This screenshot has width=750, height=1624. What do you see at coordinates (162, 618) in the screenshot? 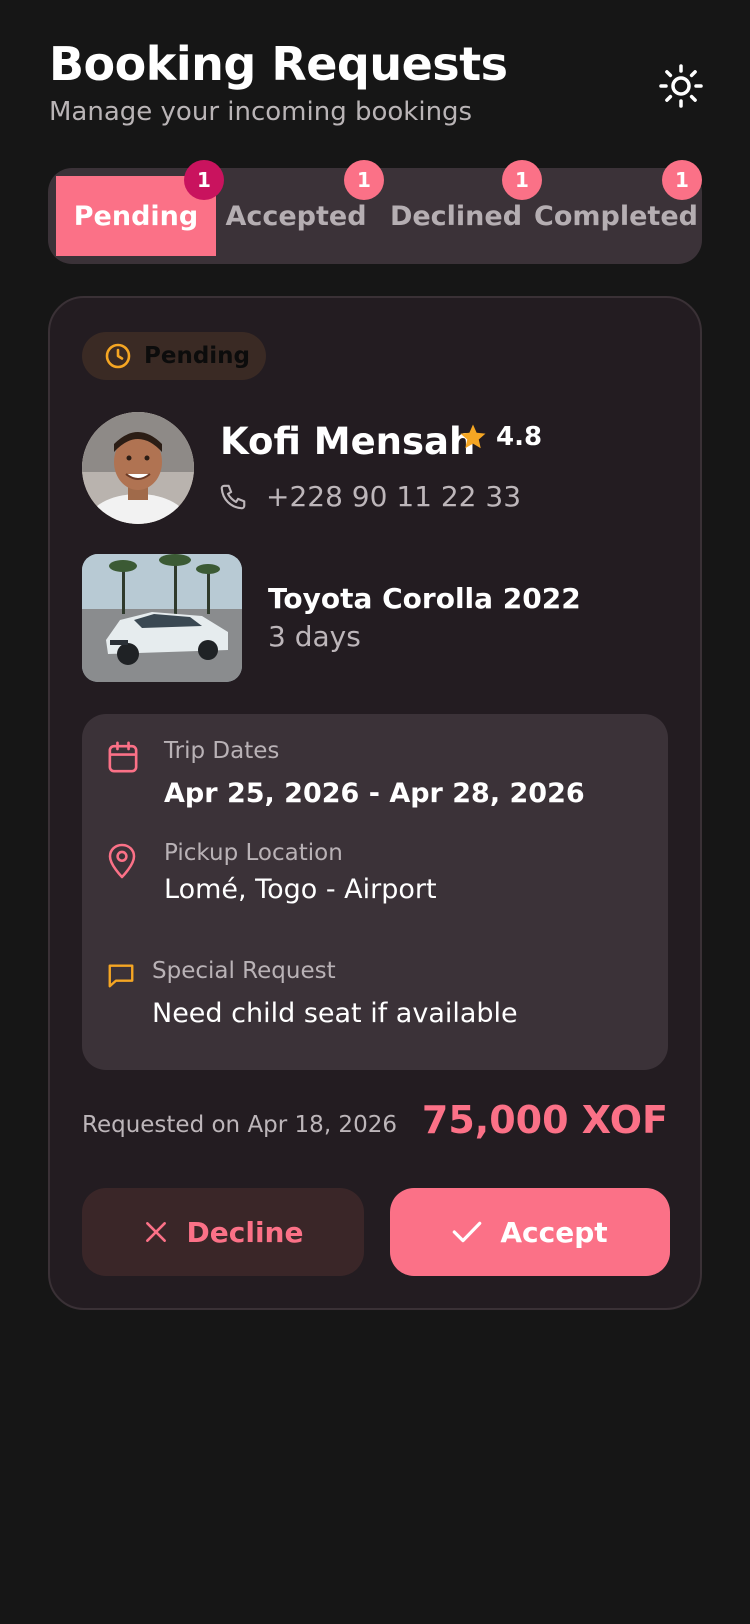
I see `vehicle-photo` at bounding box center [162, 618].